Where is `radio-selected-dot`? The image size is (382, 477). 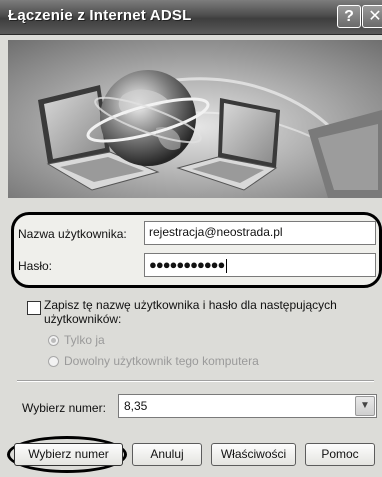
radio-selected-dot is located at coordinates (53, 340).